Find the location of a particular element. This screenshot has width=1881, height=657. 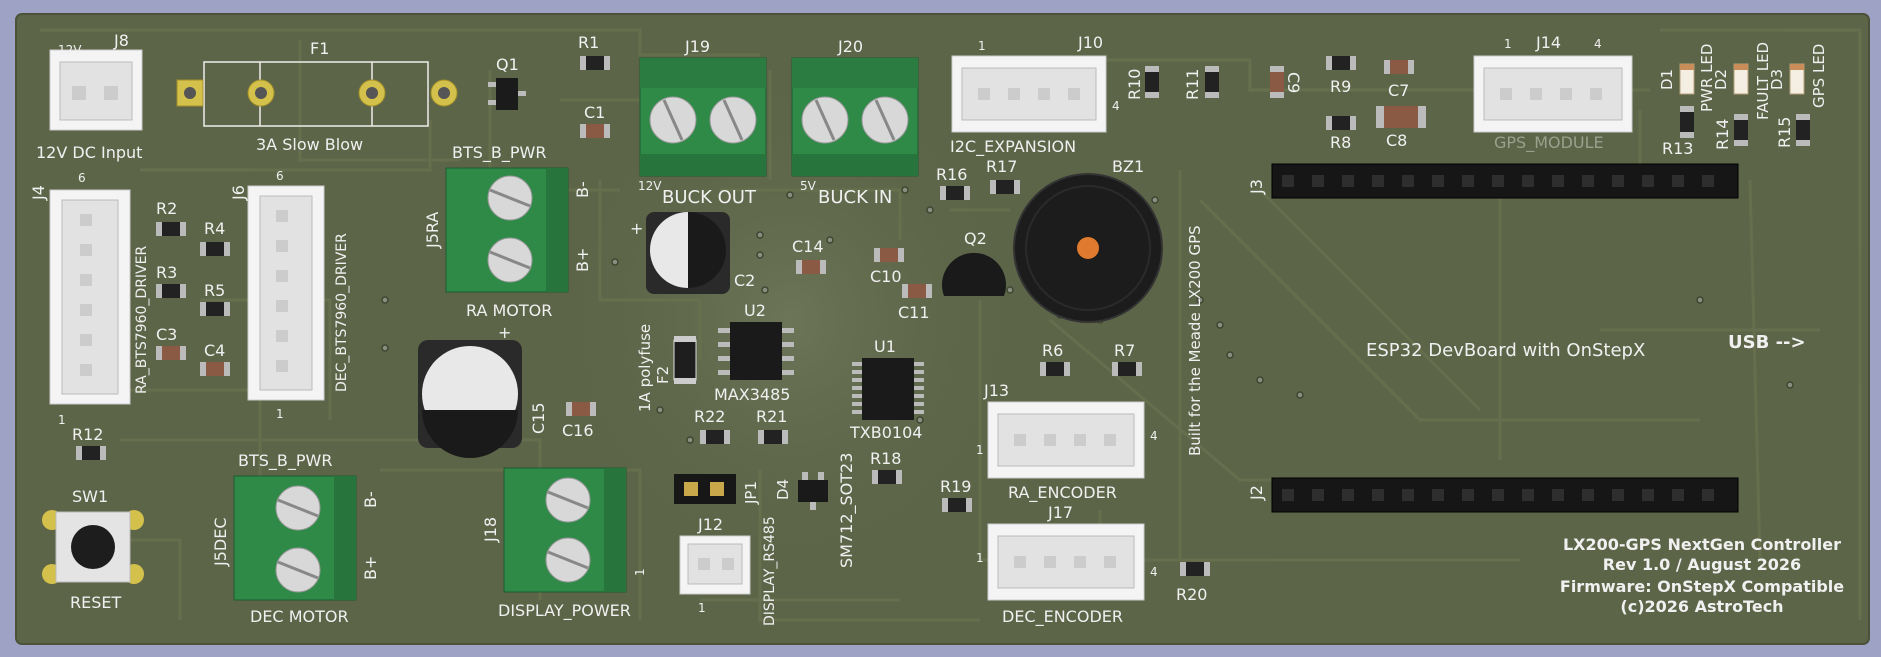

r9-resistor is located at coordinates (1341, 63).